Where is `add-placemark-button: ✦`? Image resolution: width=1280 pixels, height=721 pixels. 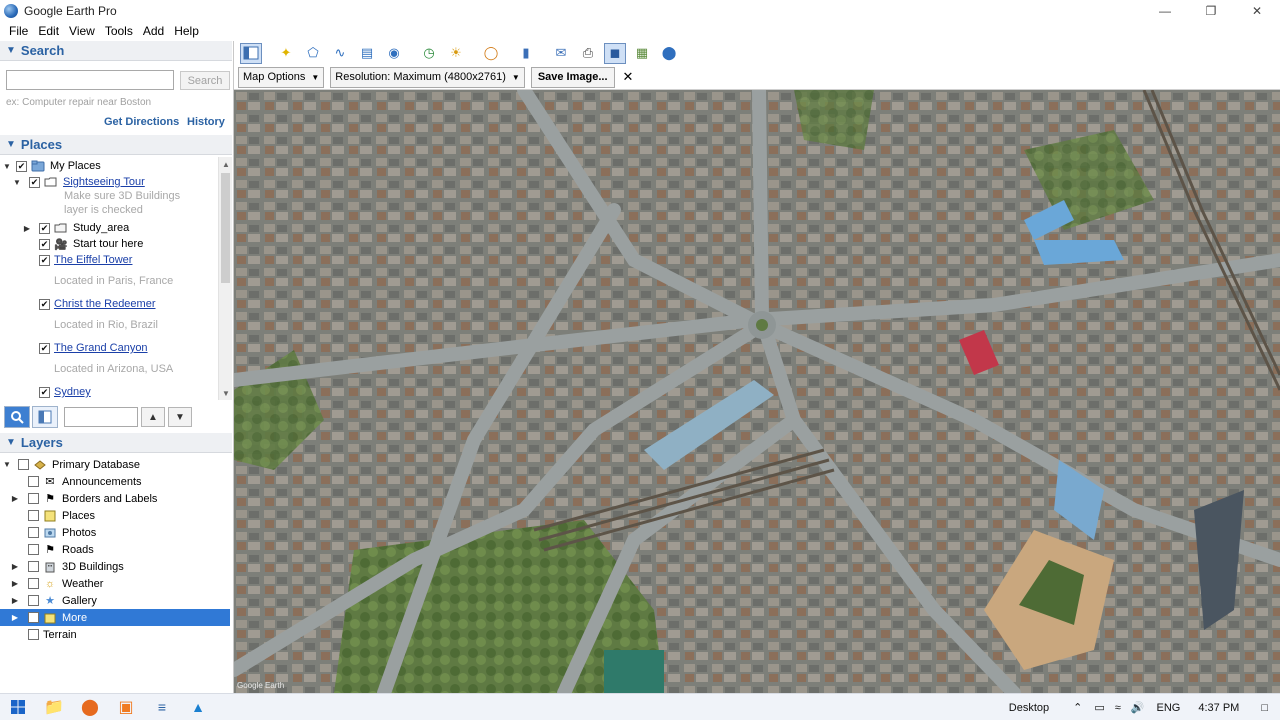
add-placemark-button: ✦ is located at coordinates (286, 53).